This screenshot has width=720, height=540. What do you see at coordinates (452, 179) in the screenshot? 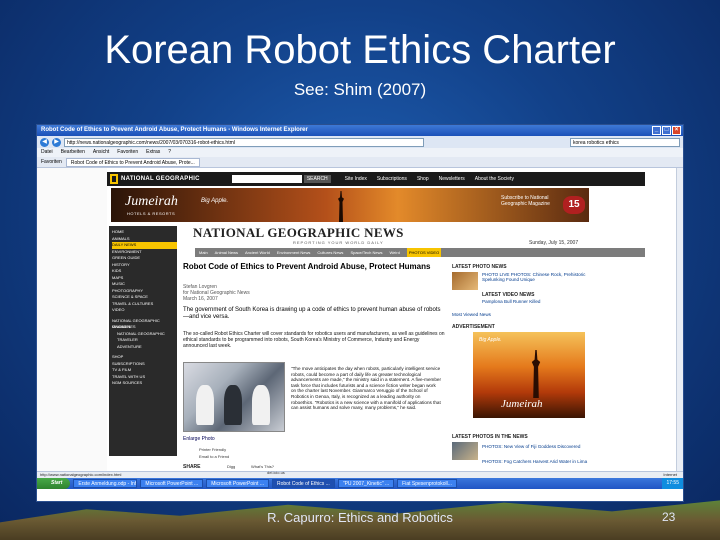
I see `ng-nav-item: Newsletters` at bounding box center [452, 179].